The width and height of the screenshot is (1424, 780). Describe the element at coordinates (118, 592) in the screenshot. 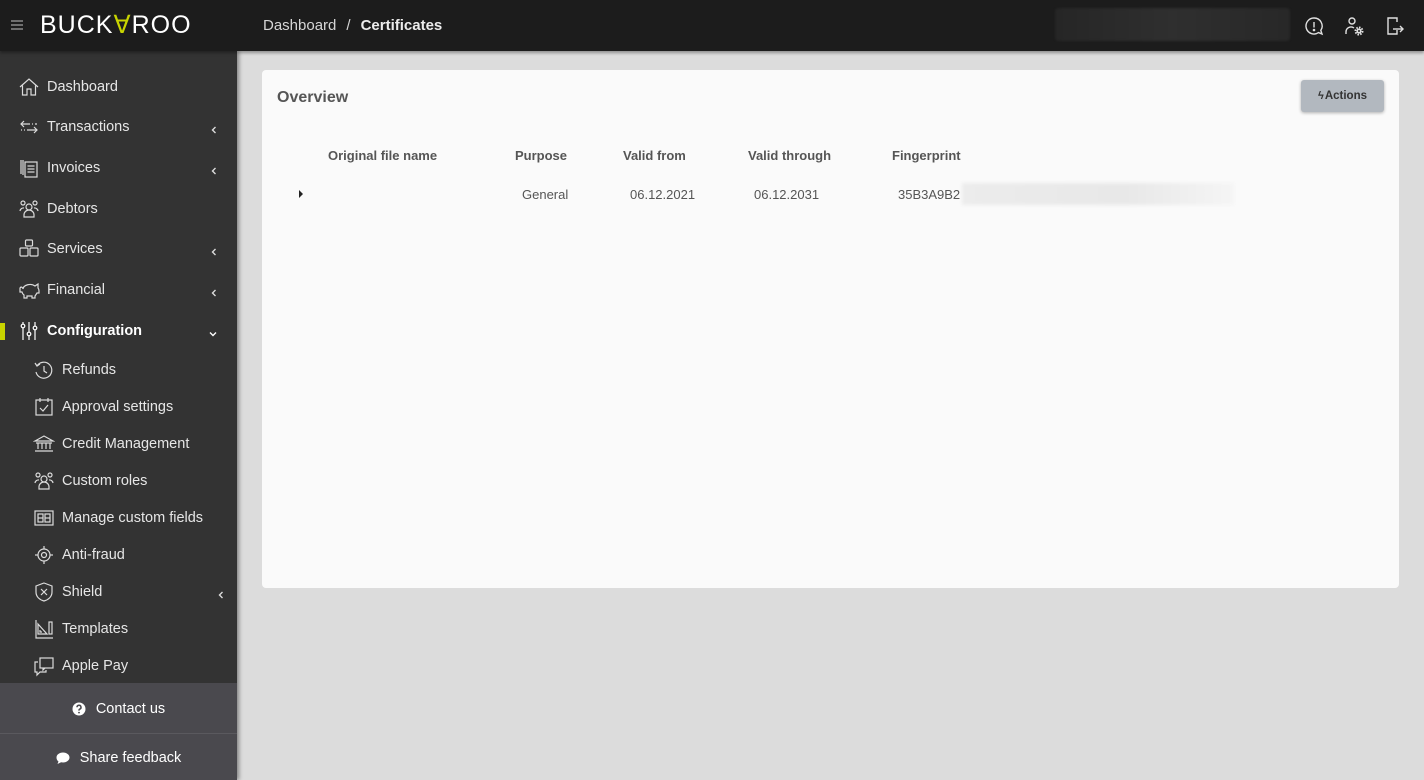

I see `sidebar-subitem-shield: Shield` at that location.